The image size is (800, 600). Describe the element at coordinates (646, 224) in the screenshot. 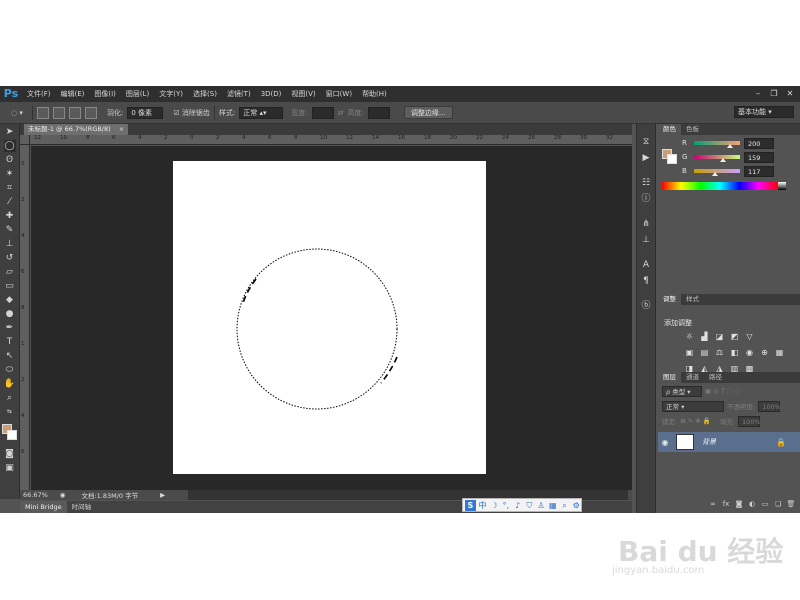

I see `brush-presets-icon: ⋔` at that location.